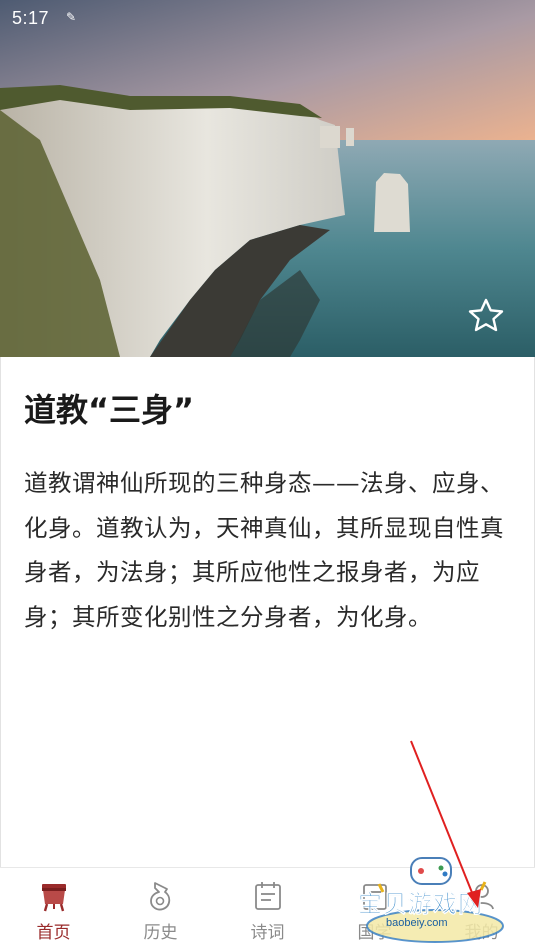 The image size is (535, 952). Describe the element at coordinates (53, 933) in the screenshot. I see `tab-label: 首页` at that location.